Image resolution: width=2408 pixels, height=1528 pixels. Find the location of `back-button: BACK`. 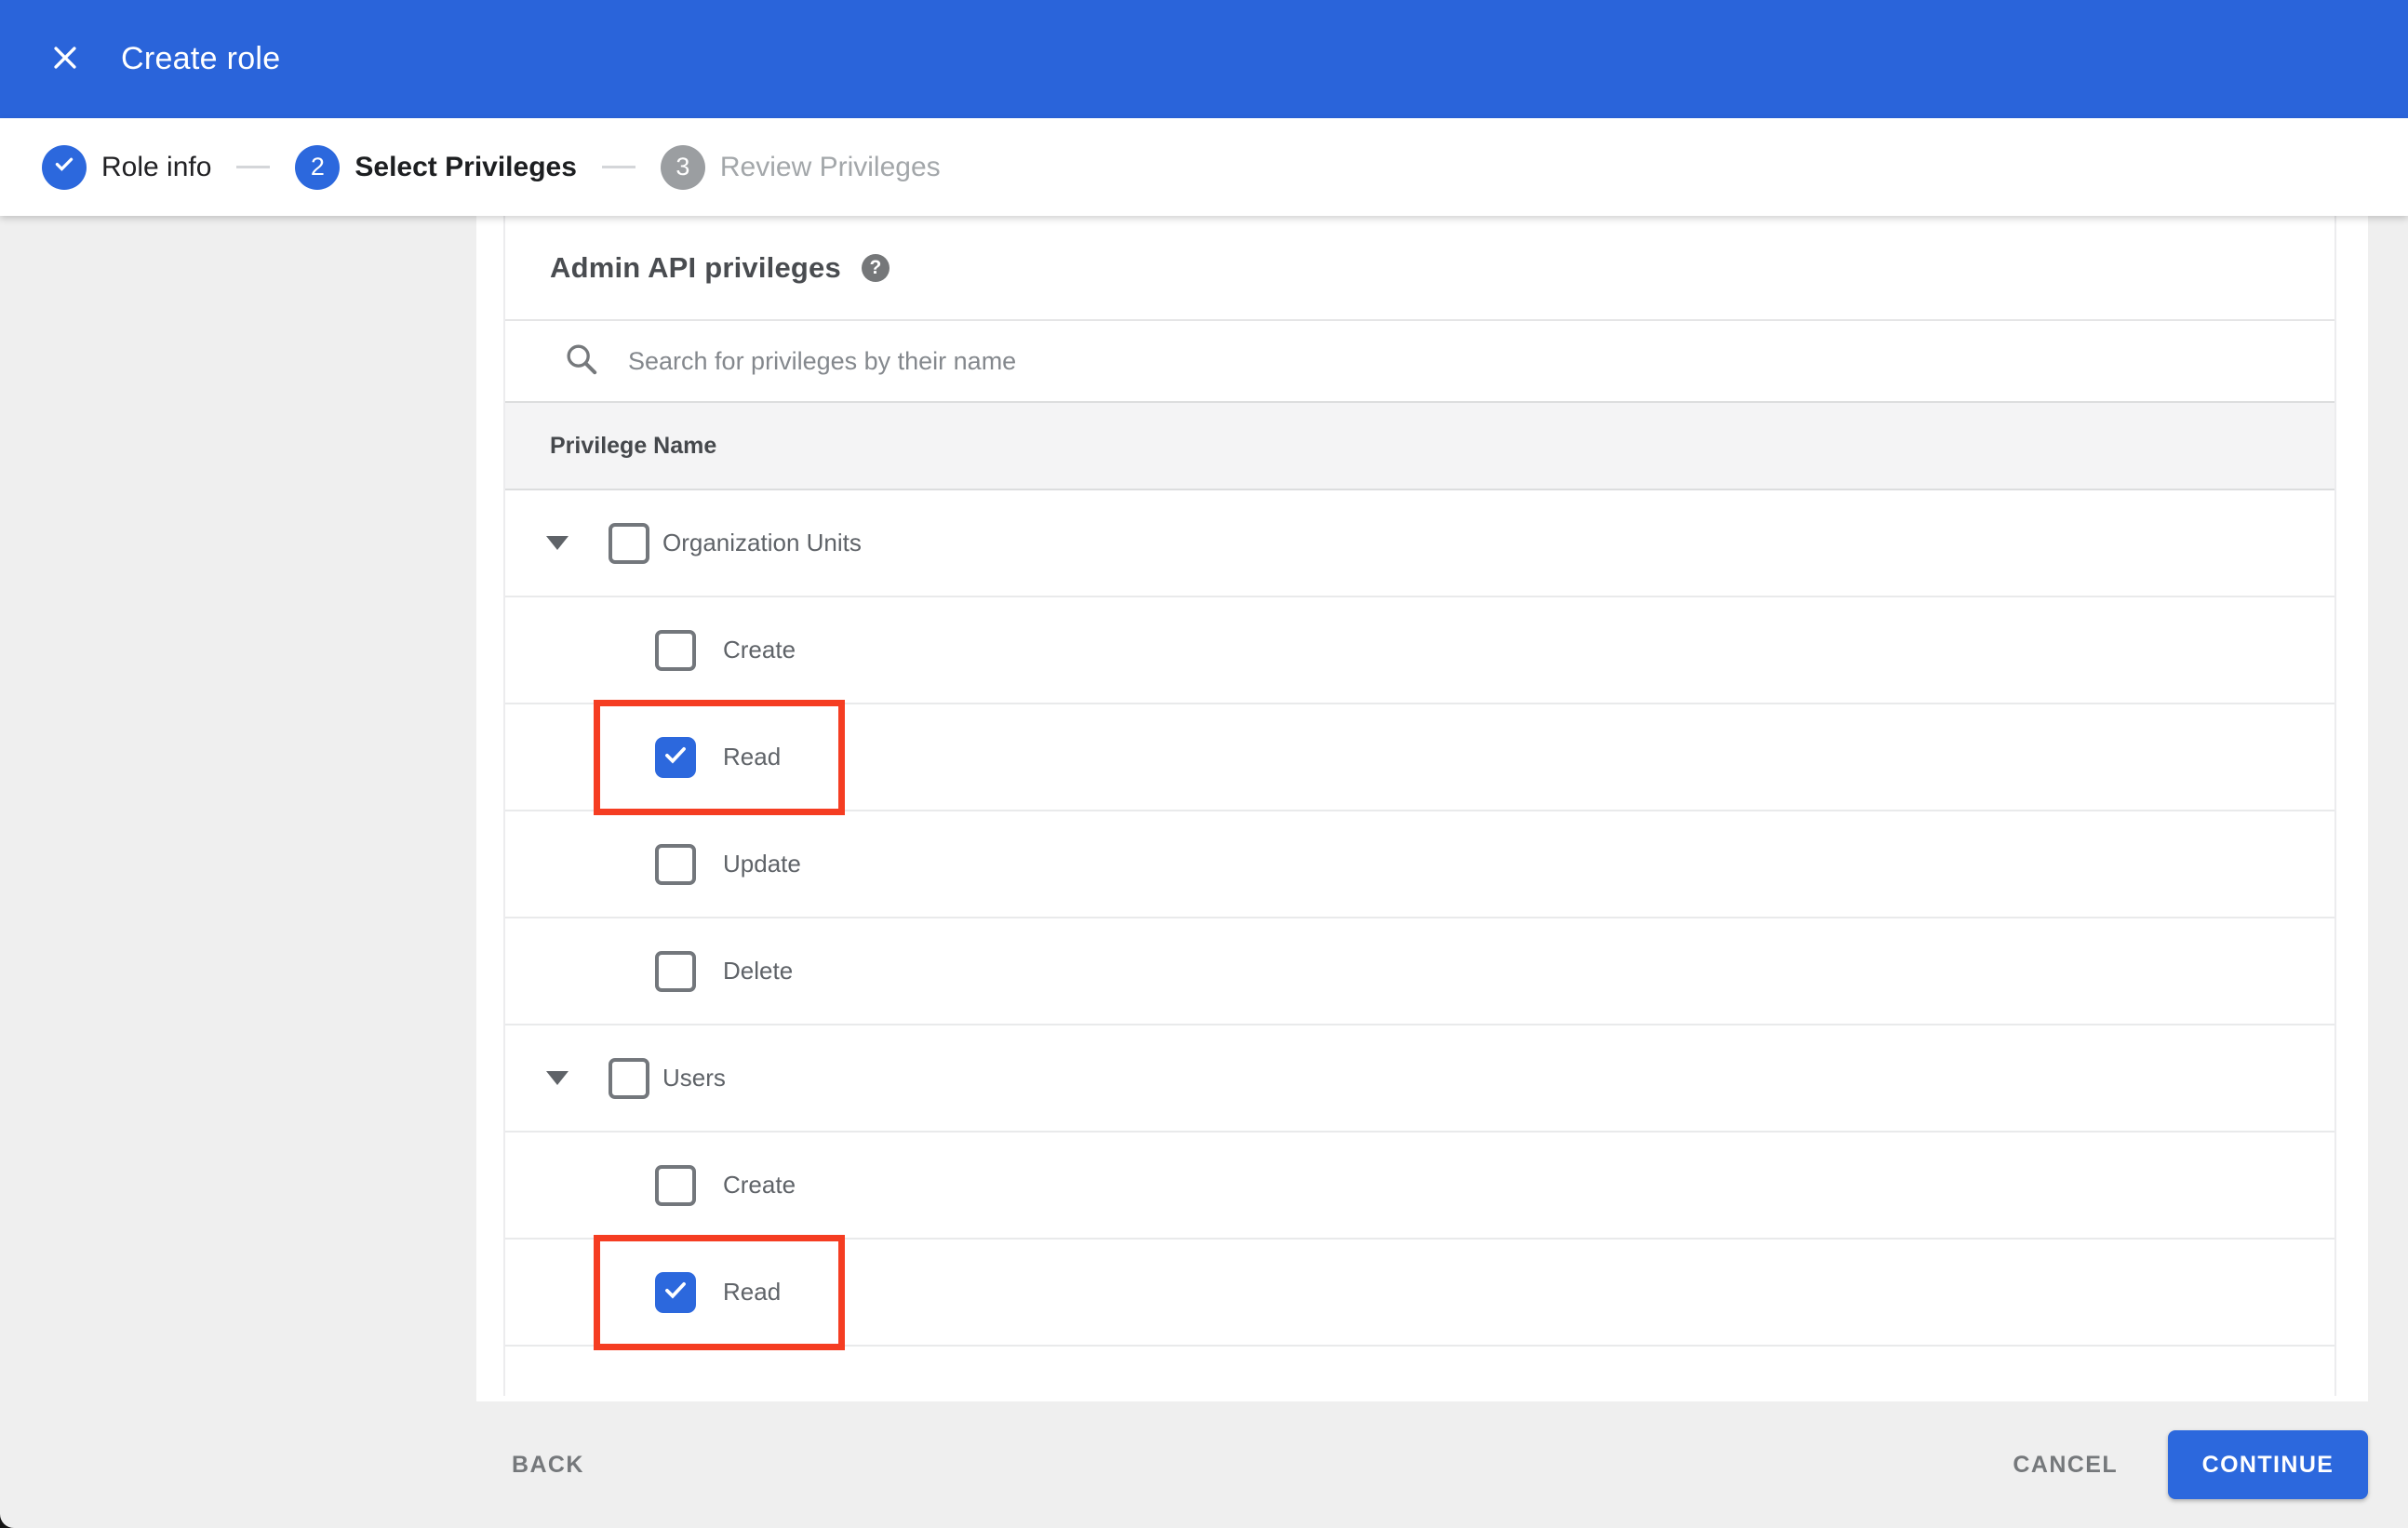

back-button: BACK is located at coordinates (548, 1465).